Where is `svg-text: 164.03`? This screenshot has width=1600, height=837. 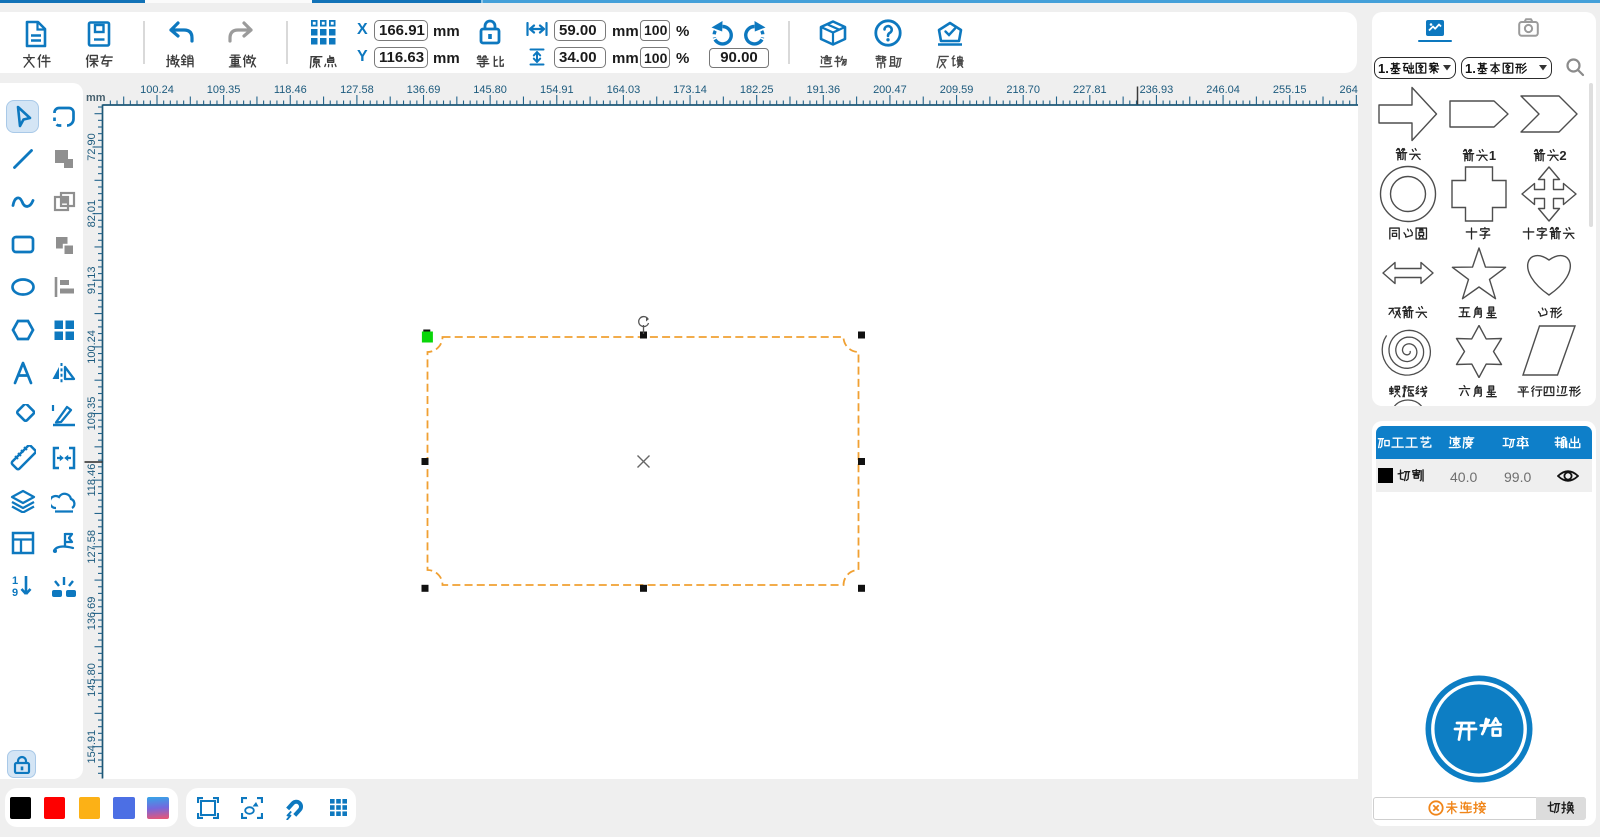 svg-text: 164.03 is located at coordinates (624, 90).